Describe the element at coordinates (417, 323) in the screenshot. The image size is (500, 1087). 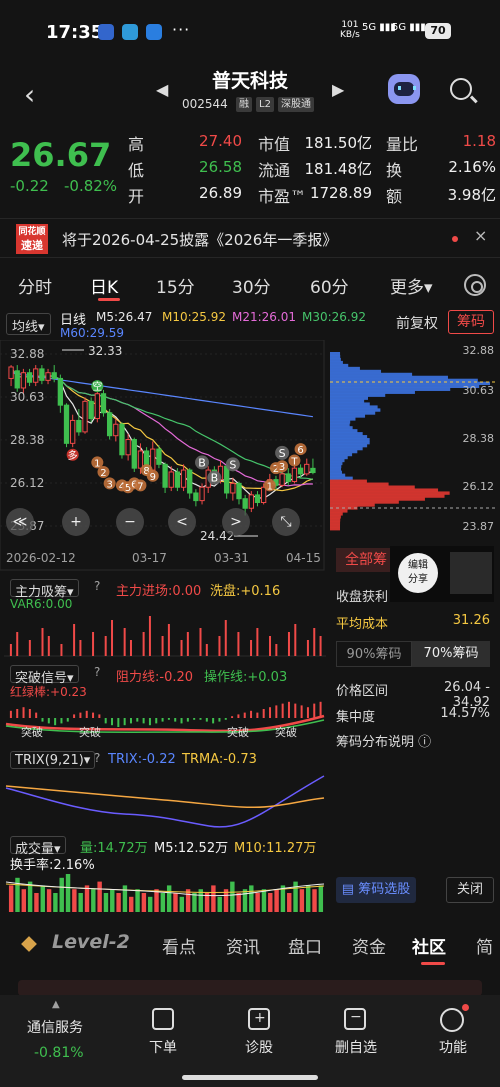
I see `adjust-button: 前复权` at that location.